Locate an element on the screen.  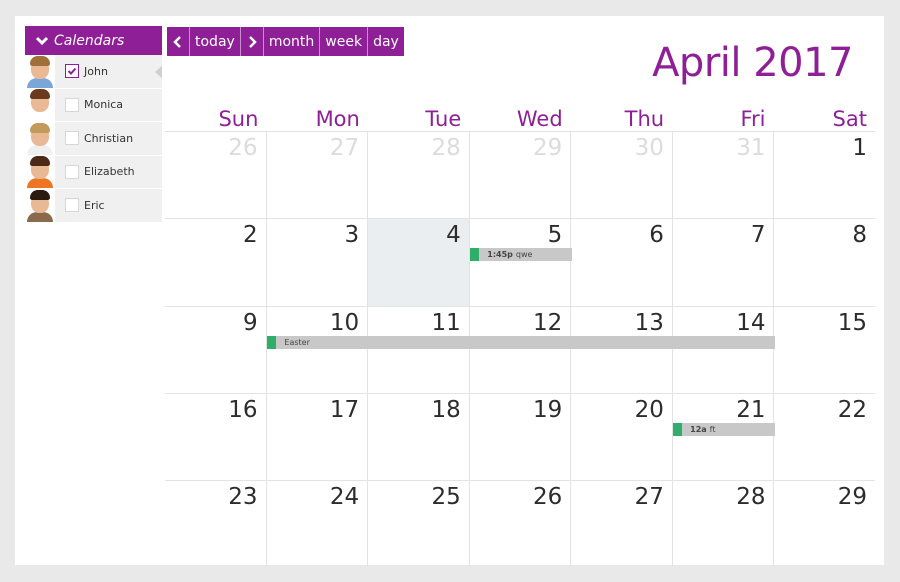
day-number: 4 is located at coordinates (453, 235).